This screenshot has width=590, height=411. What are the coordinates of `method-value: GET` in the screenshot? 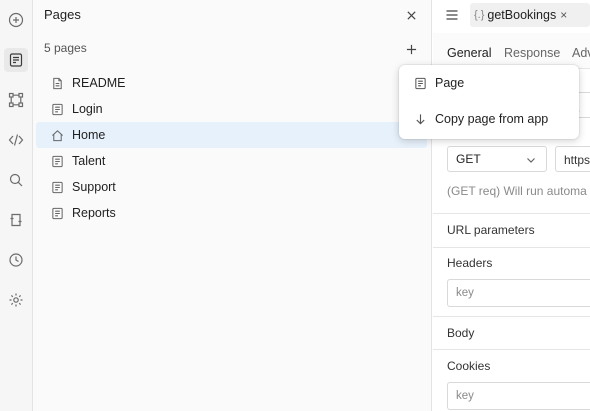 It's located at (468, 159).